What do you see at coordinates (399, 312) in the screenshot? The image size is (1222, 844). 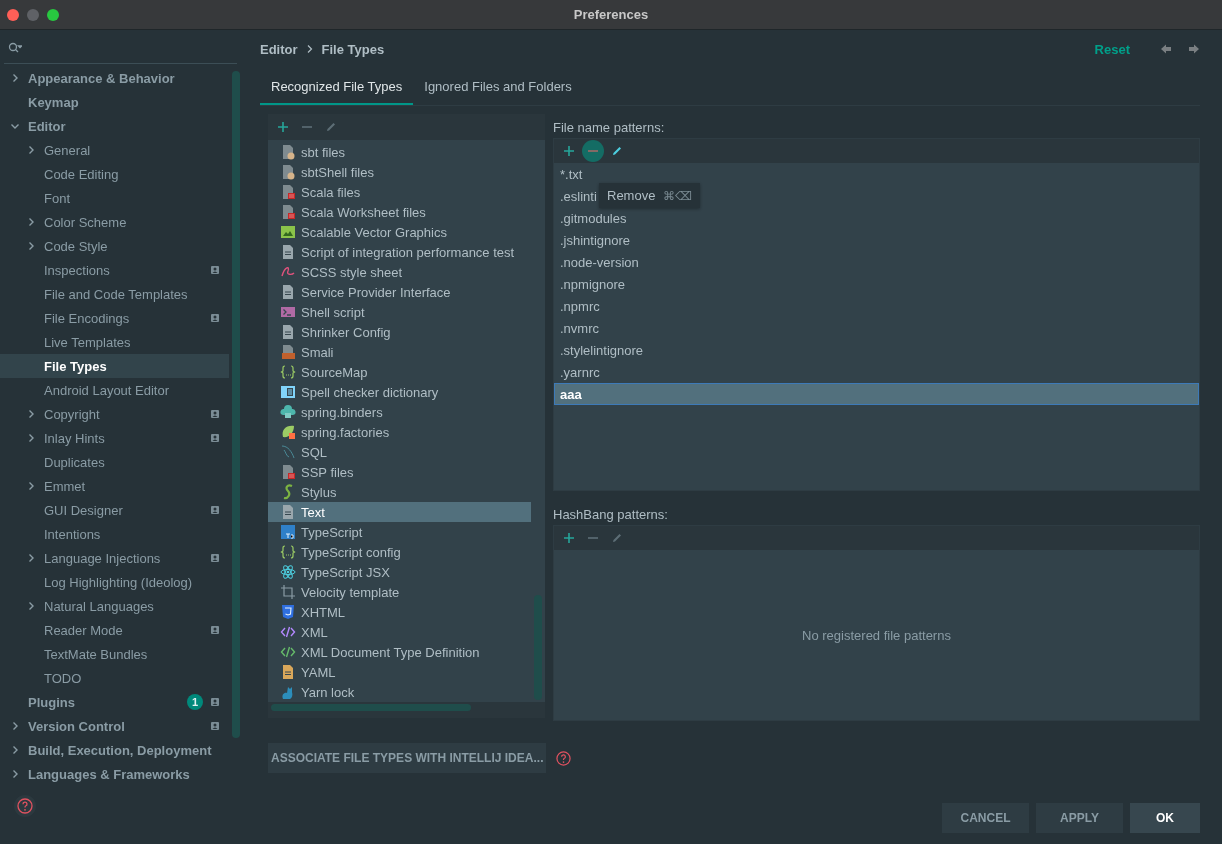 I see `file-type-item: Shell script` at bounding box center [399, 312].